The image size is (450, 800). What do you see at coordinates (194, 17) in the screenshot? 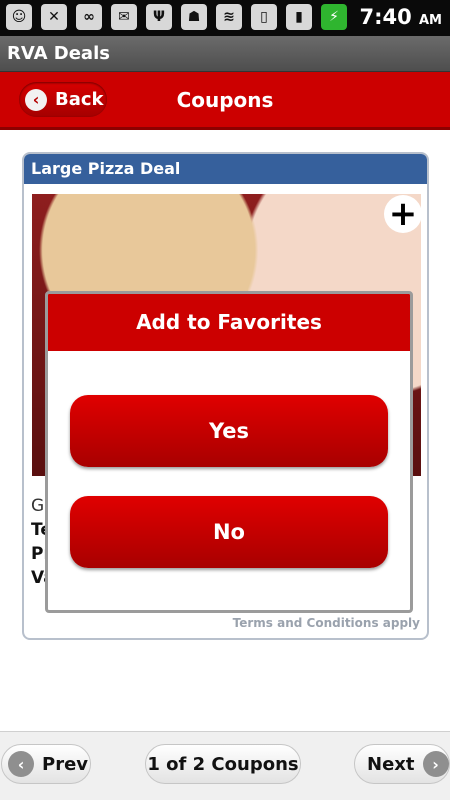
I see `android-debug-icon: ☗` at bounding box center [194, 17].